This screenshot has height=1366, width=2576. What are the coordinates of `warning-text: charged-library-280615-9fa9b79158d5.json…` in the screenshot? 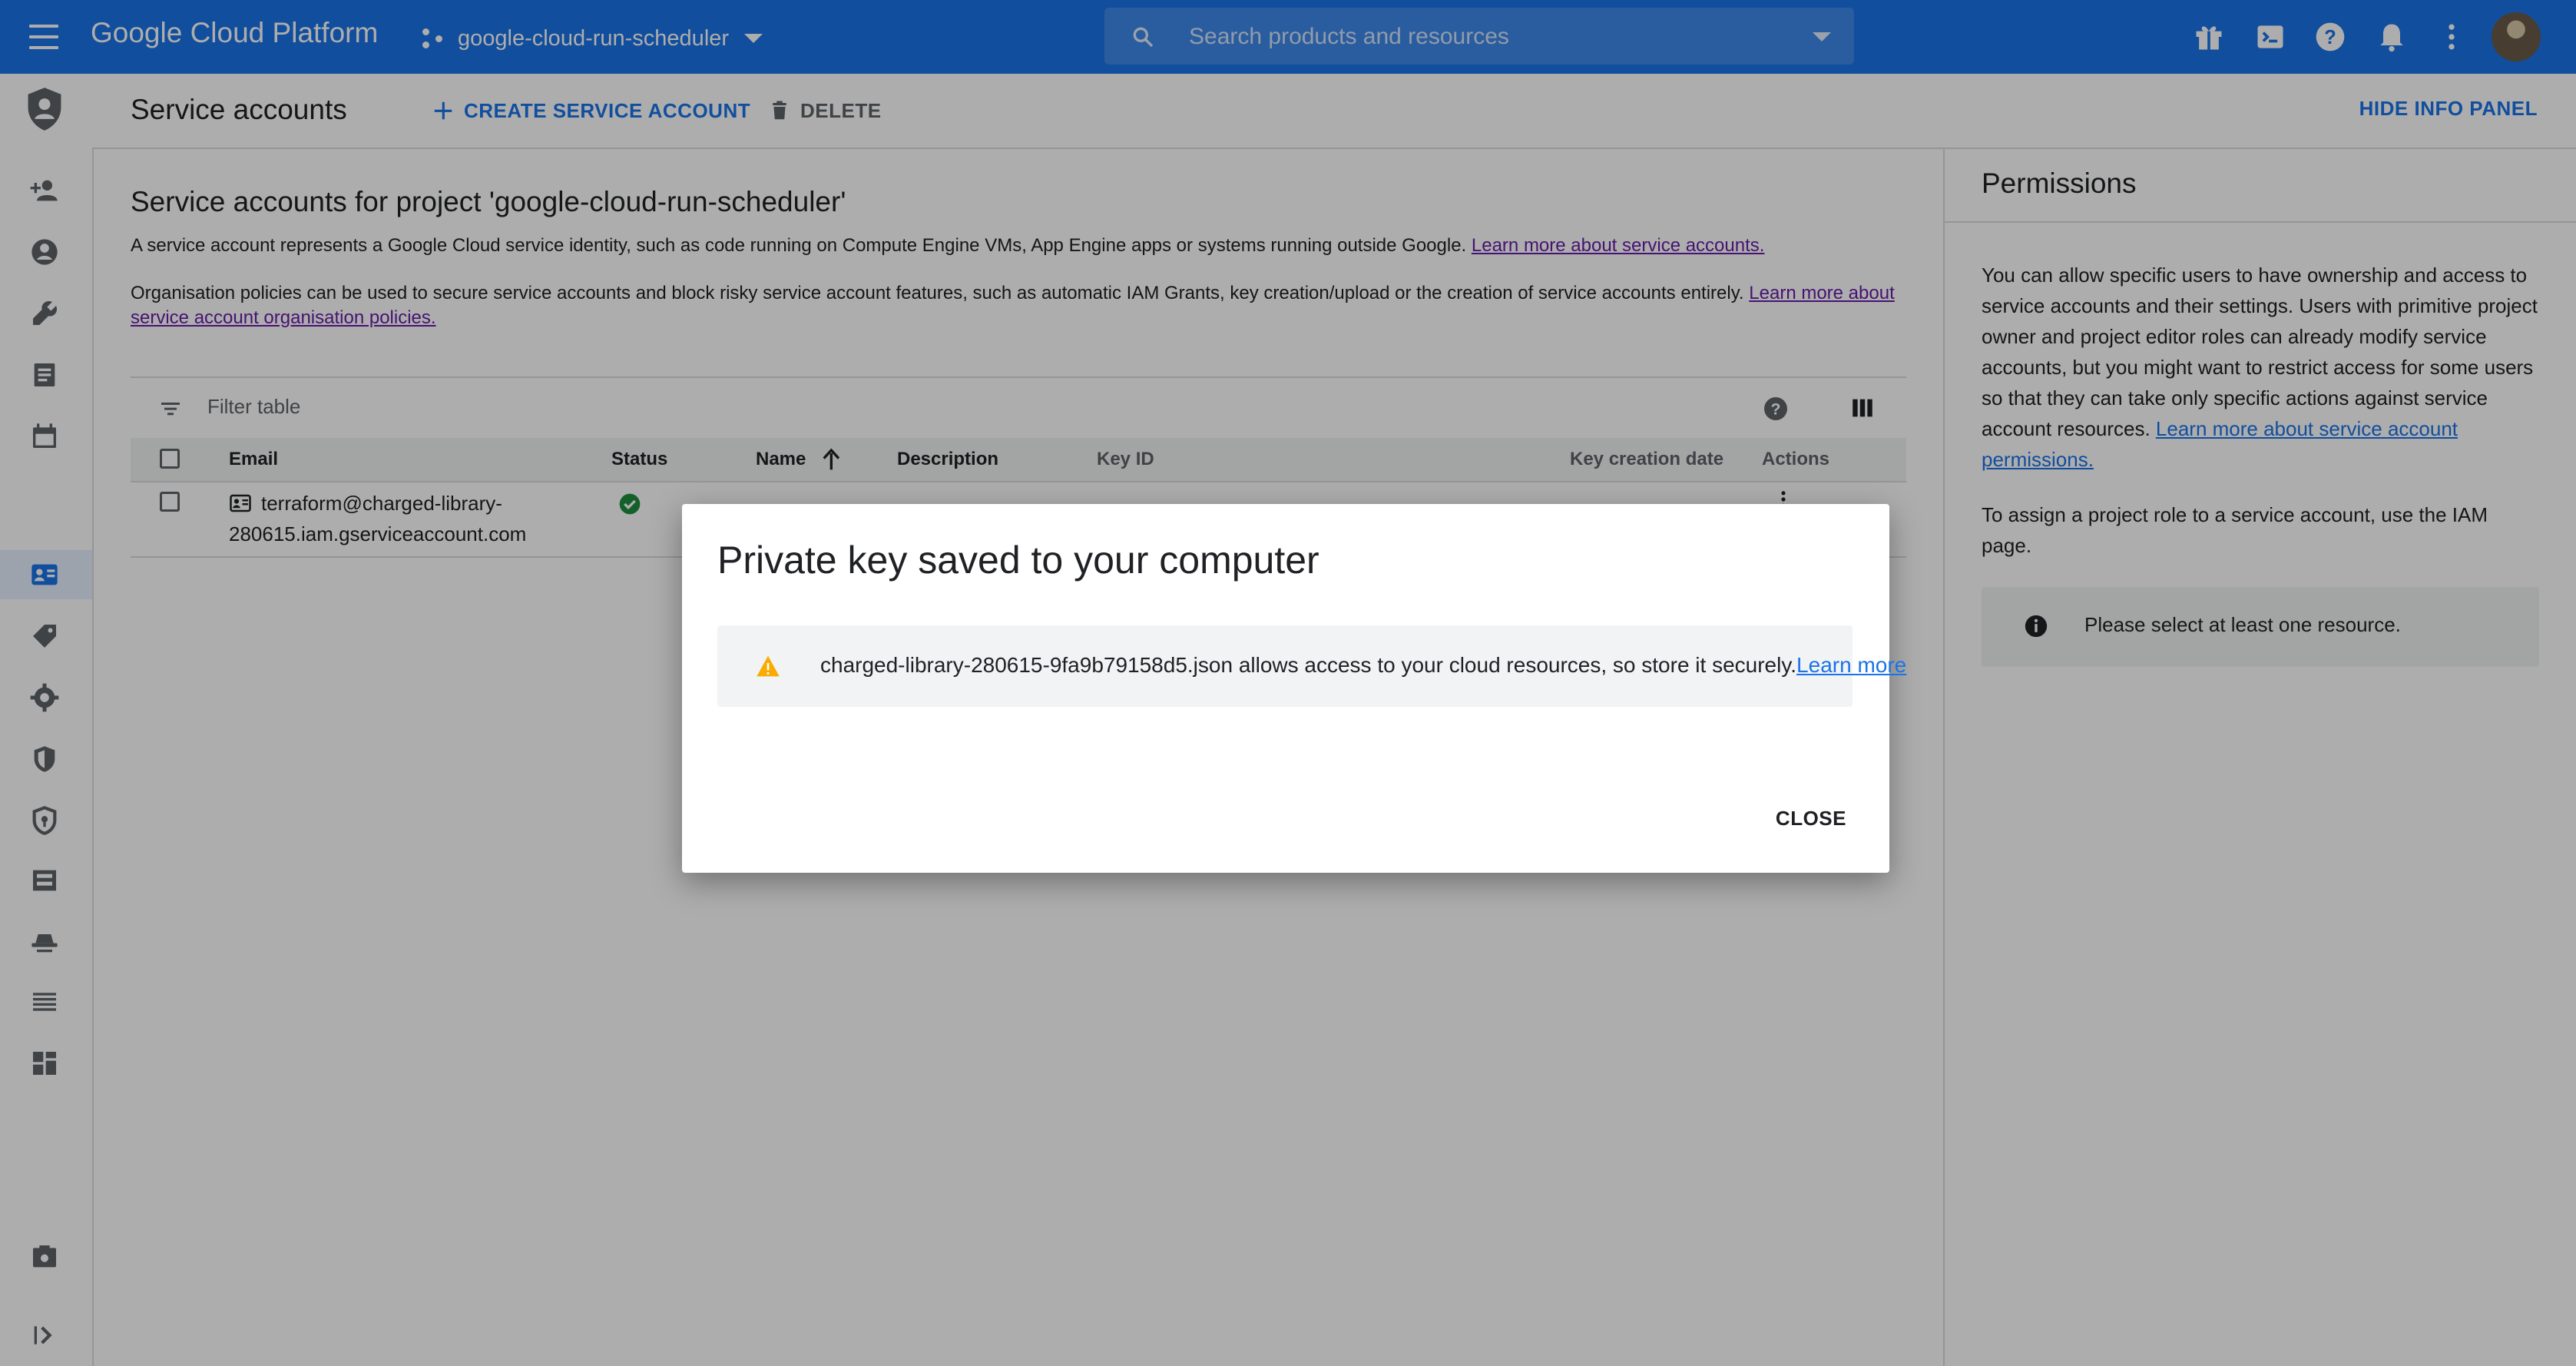 It's located at (1308, 665).